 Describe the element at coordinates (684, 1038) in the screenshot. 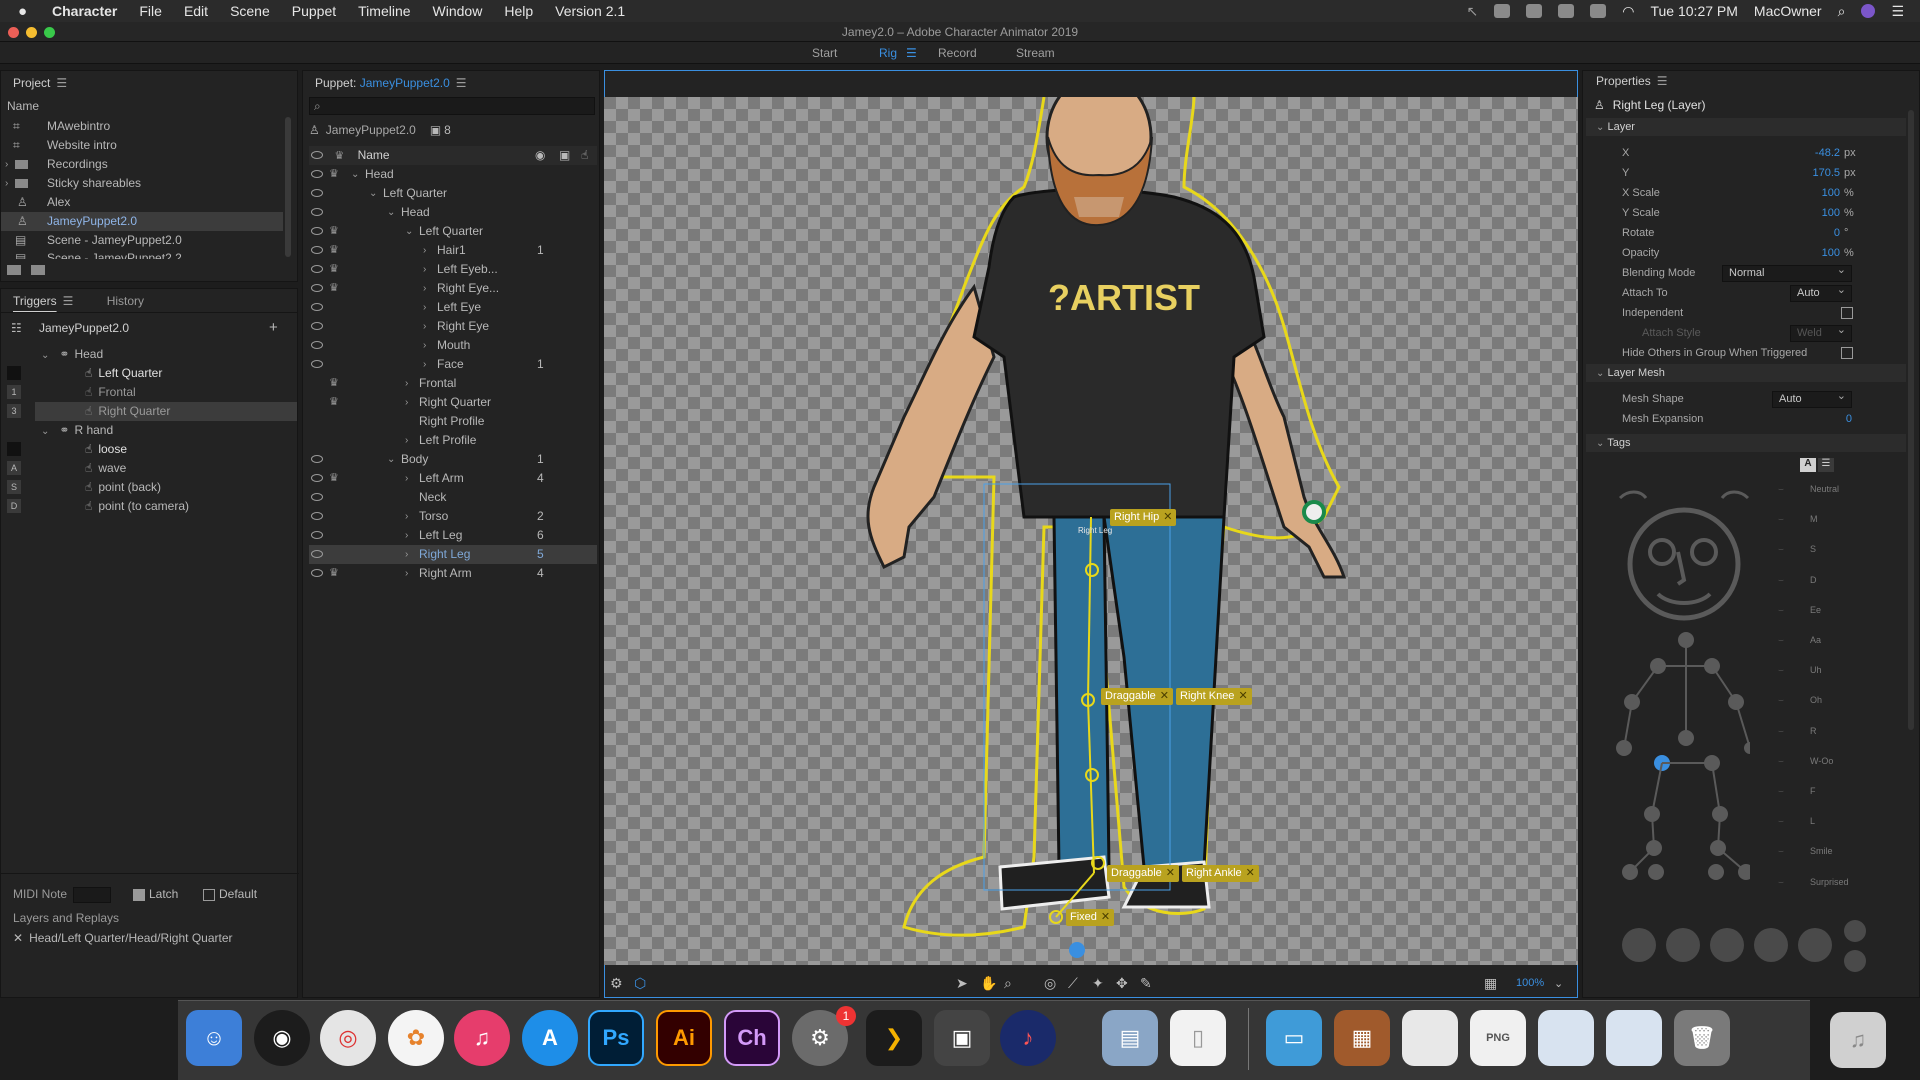

I see `illustrator-icon: Ai` at that location.